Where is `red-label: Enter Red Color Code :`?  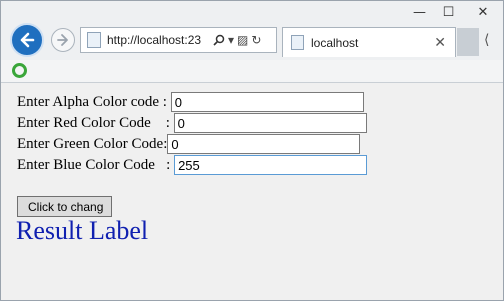 red-label: Enter Red Color Code : is located at coordinates (95, 122).